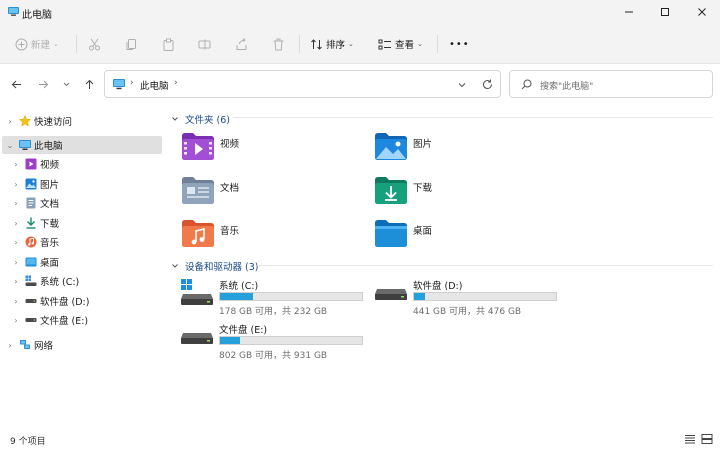 Image resolution: width=720 pixels, height=449 pixels. What do you see at coordinates (332, 44) in the screenshot?
I see `sort-button: 排序 ⌄` at bounding box center [332, 44].